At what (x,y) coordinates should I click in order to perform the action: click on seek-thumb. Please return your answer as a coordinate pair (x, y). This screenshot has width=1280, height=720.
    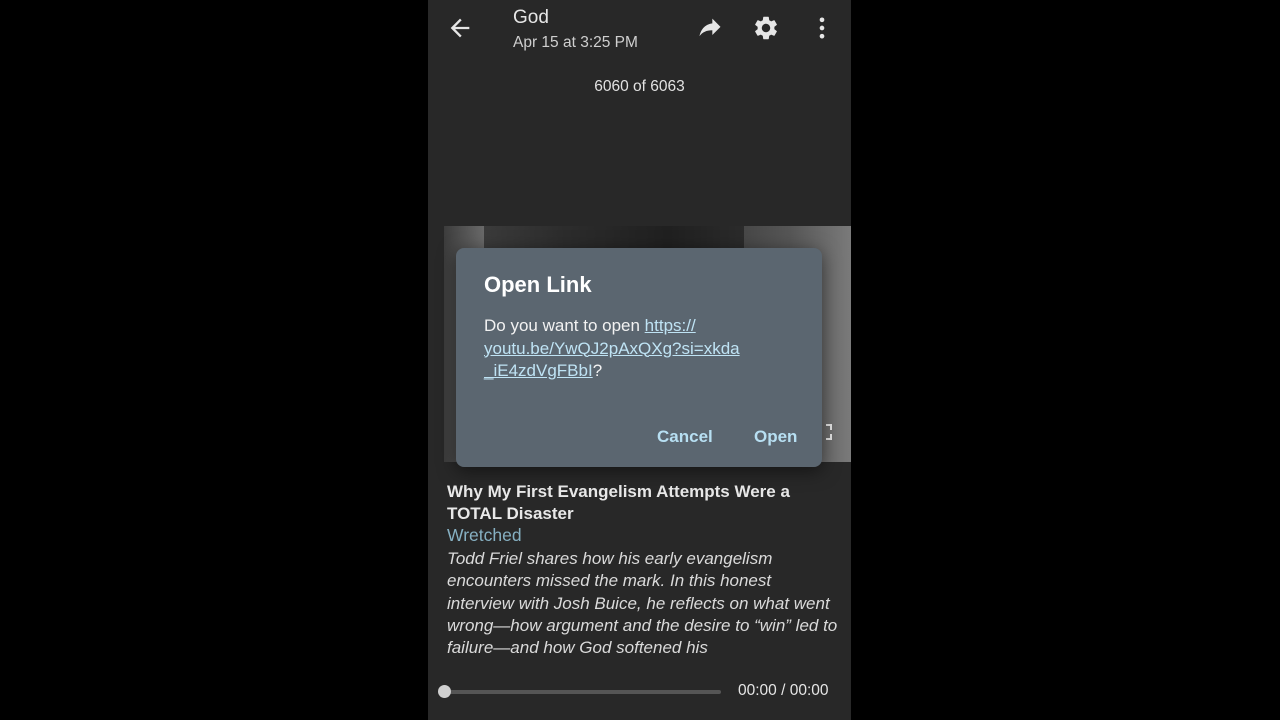
    Looking at the image, I should click on (444, 691).